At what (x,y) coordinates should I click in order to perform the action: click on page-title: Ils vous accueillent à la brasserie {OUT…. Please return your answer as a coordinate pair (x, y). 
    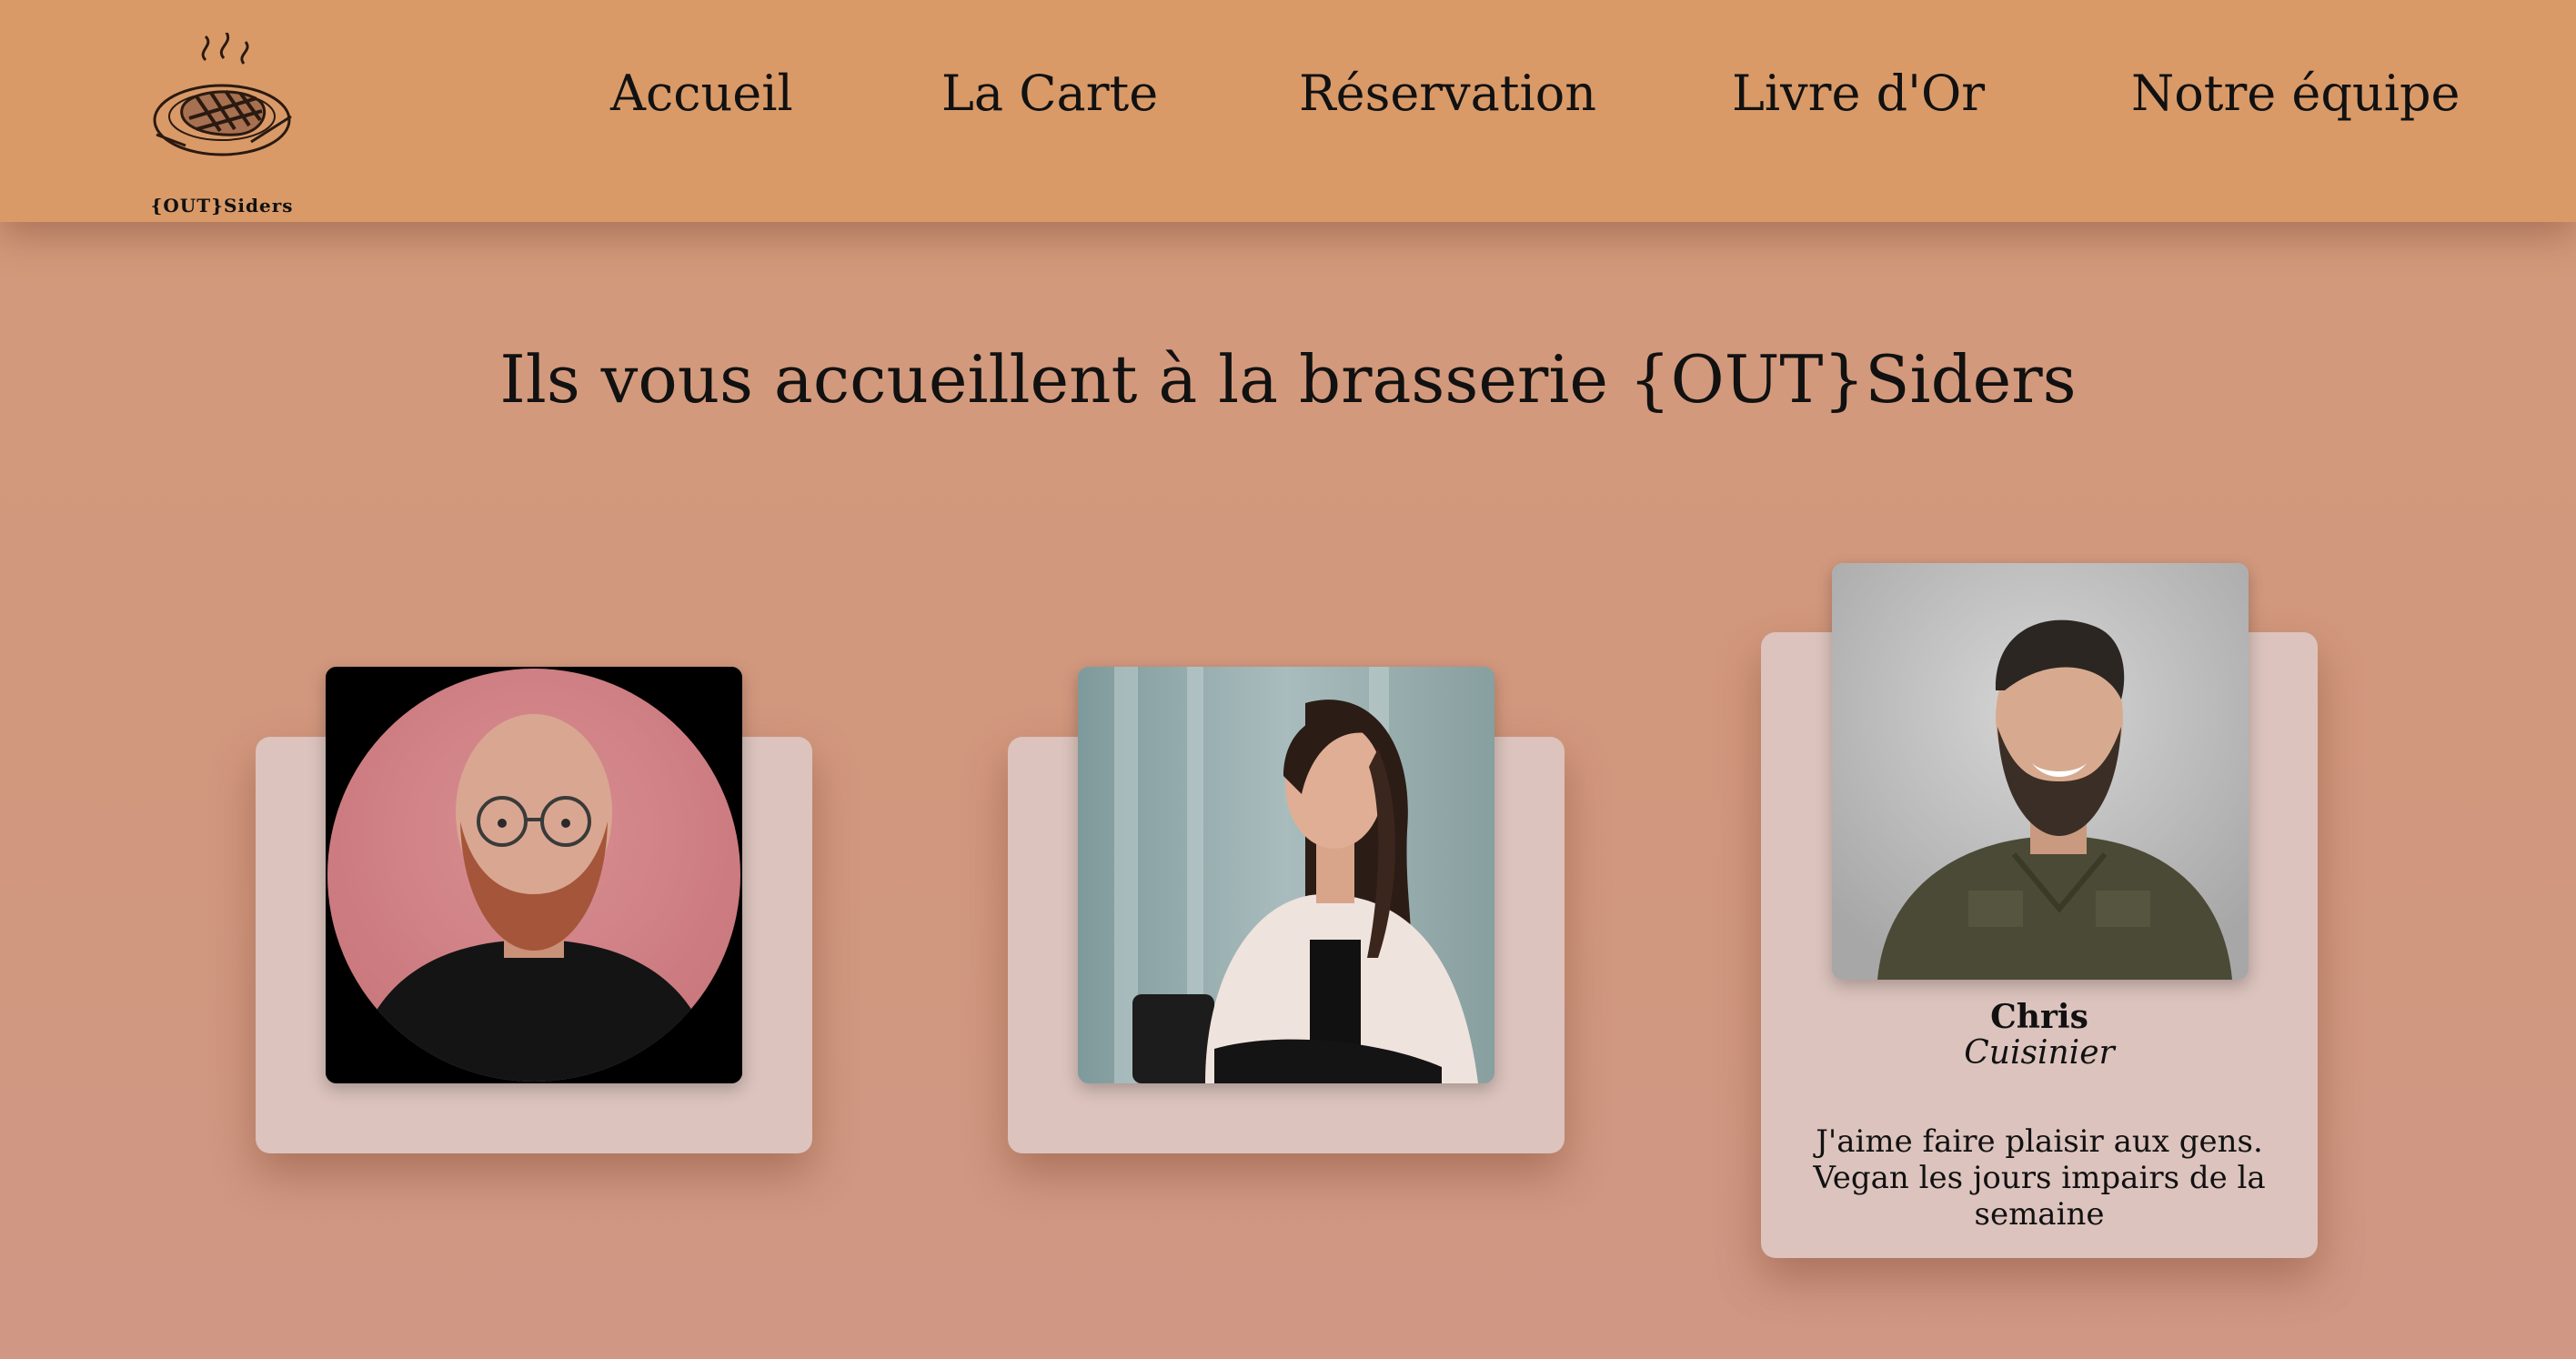
    Looking at the image, I should click on (1288, 380).